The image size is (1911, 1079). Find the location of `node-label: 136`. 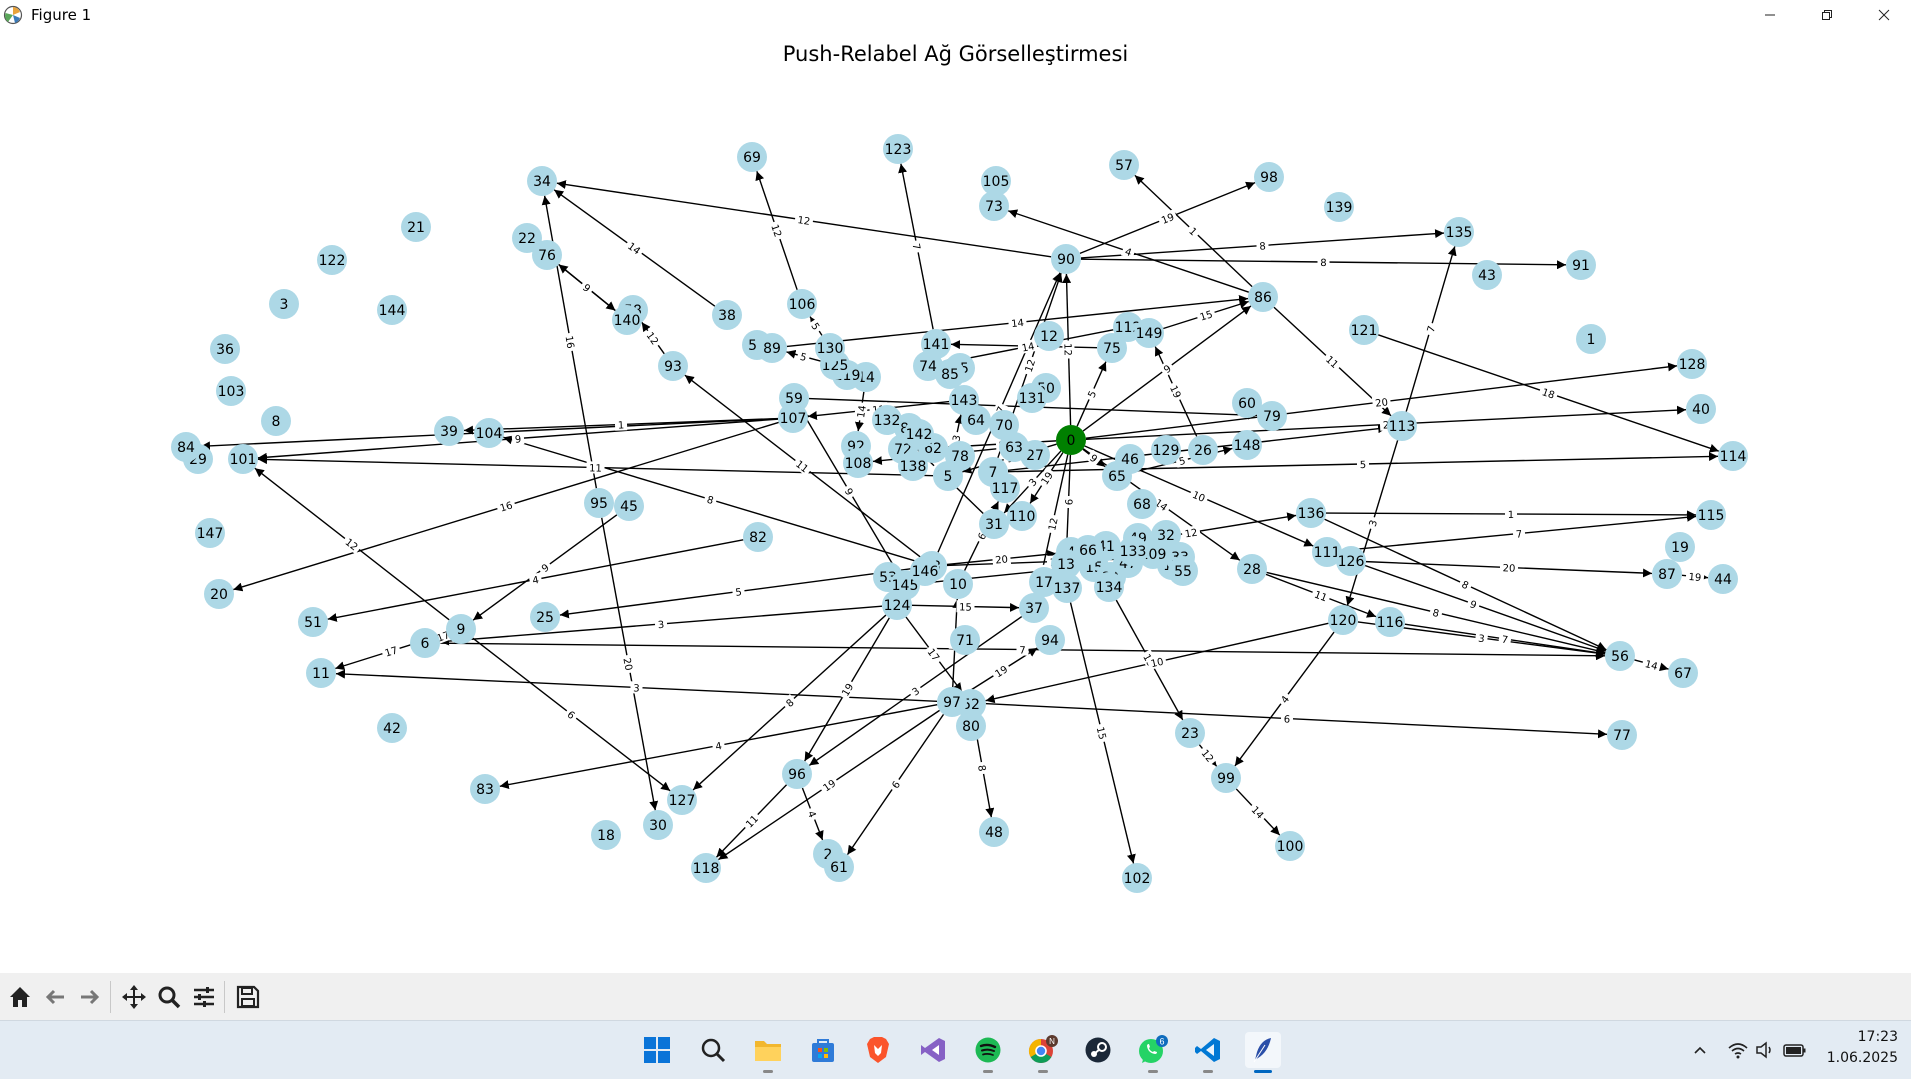

node-label: 136 is located at coordinates (1311, 514).